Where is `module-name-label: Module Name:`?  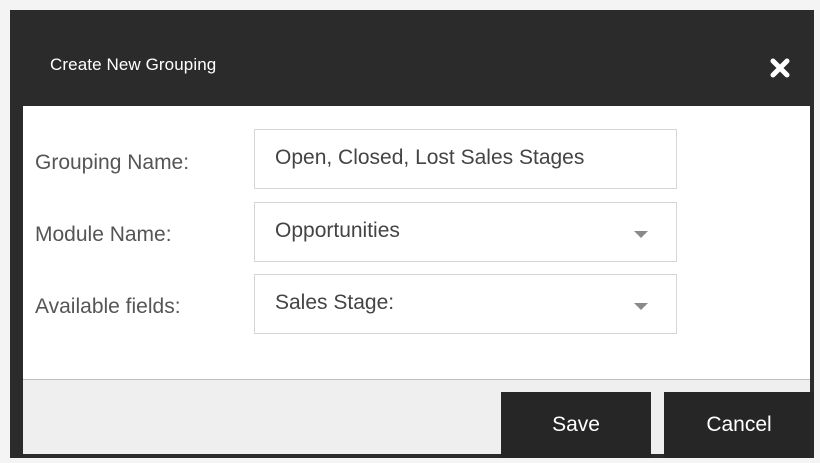
module-name-label: Module Name: is located at coordinates (103, 234).